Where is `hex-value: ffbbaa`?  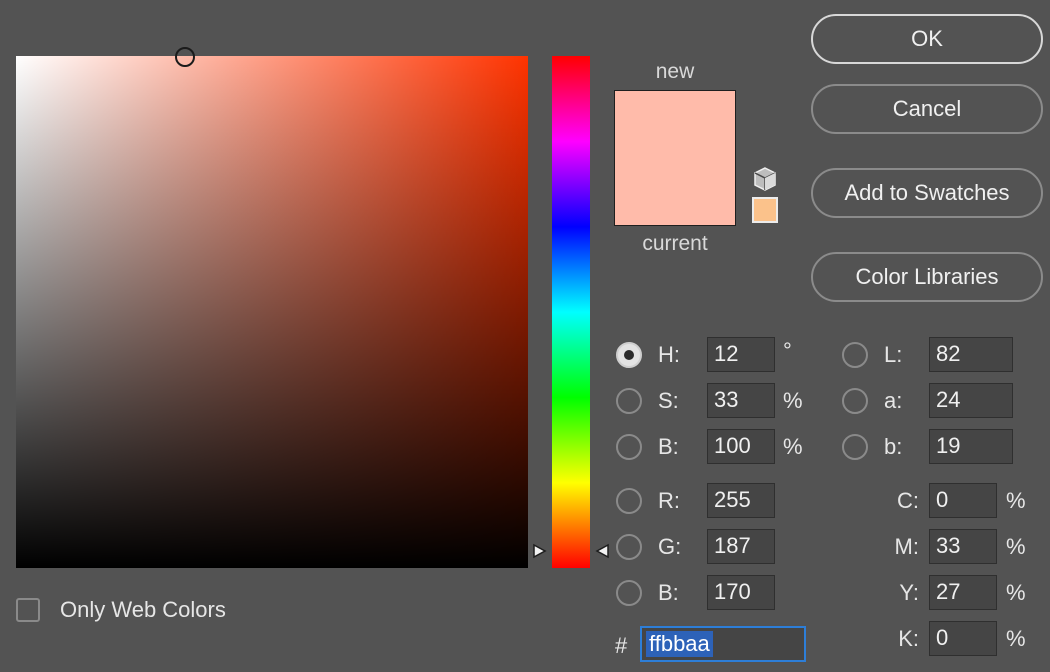 hex-value: ffbbaa is located at coordinates (679, 644).